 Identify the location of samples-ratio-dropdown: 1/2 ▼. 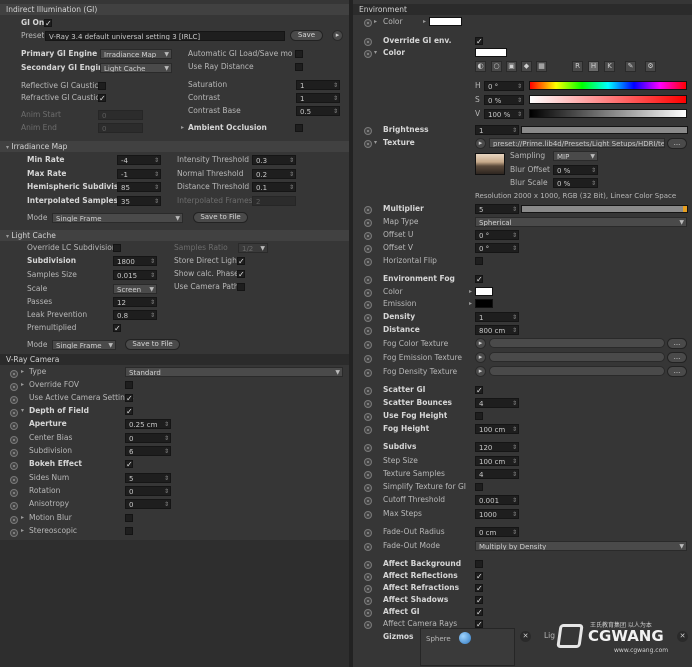
(253, 248).